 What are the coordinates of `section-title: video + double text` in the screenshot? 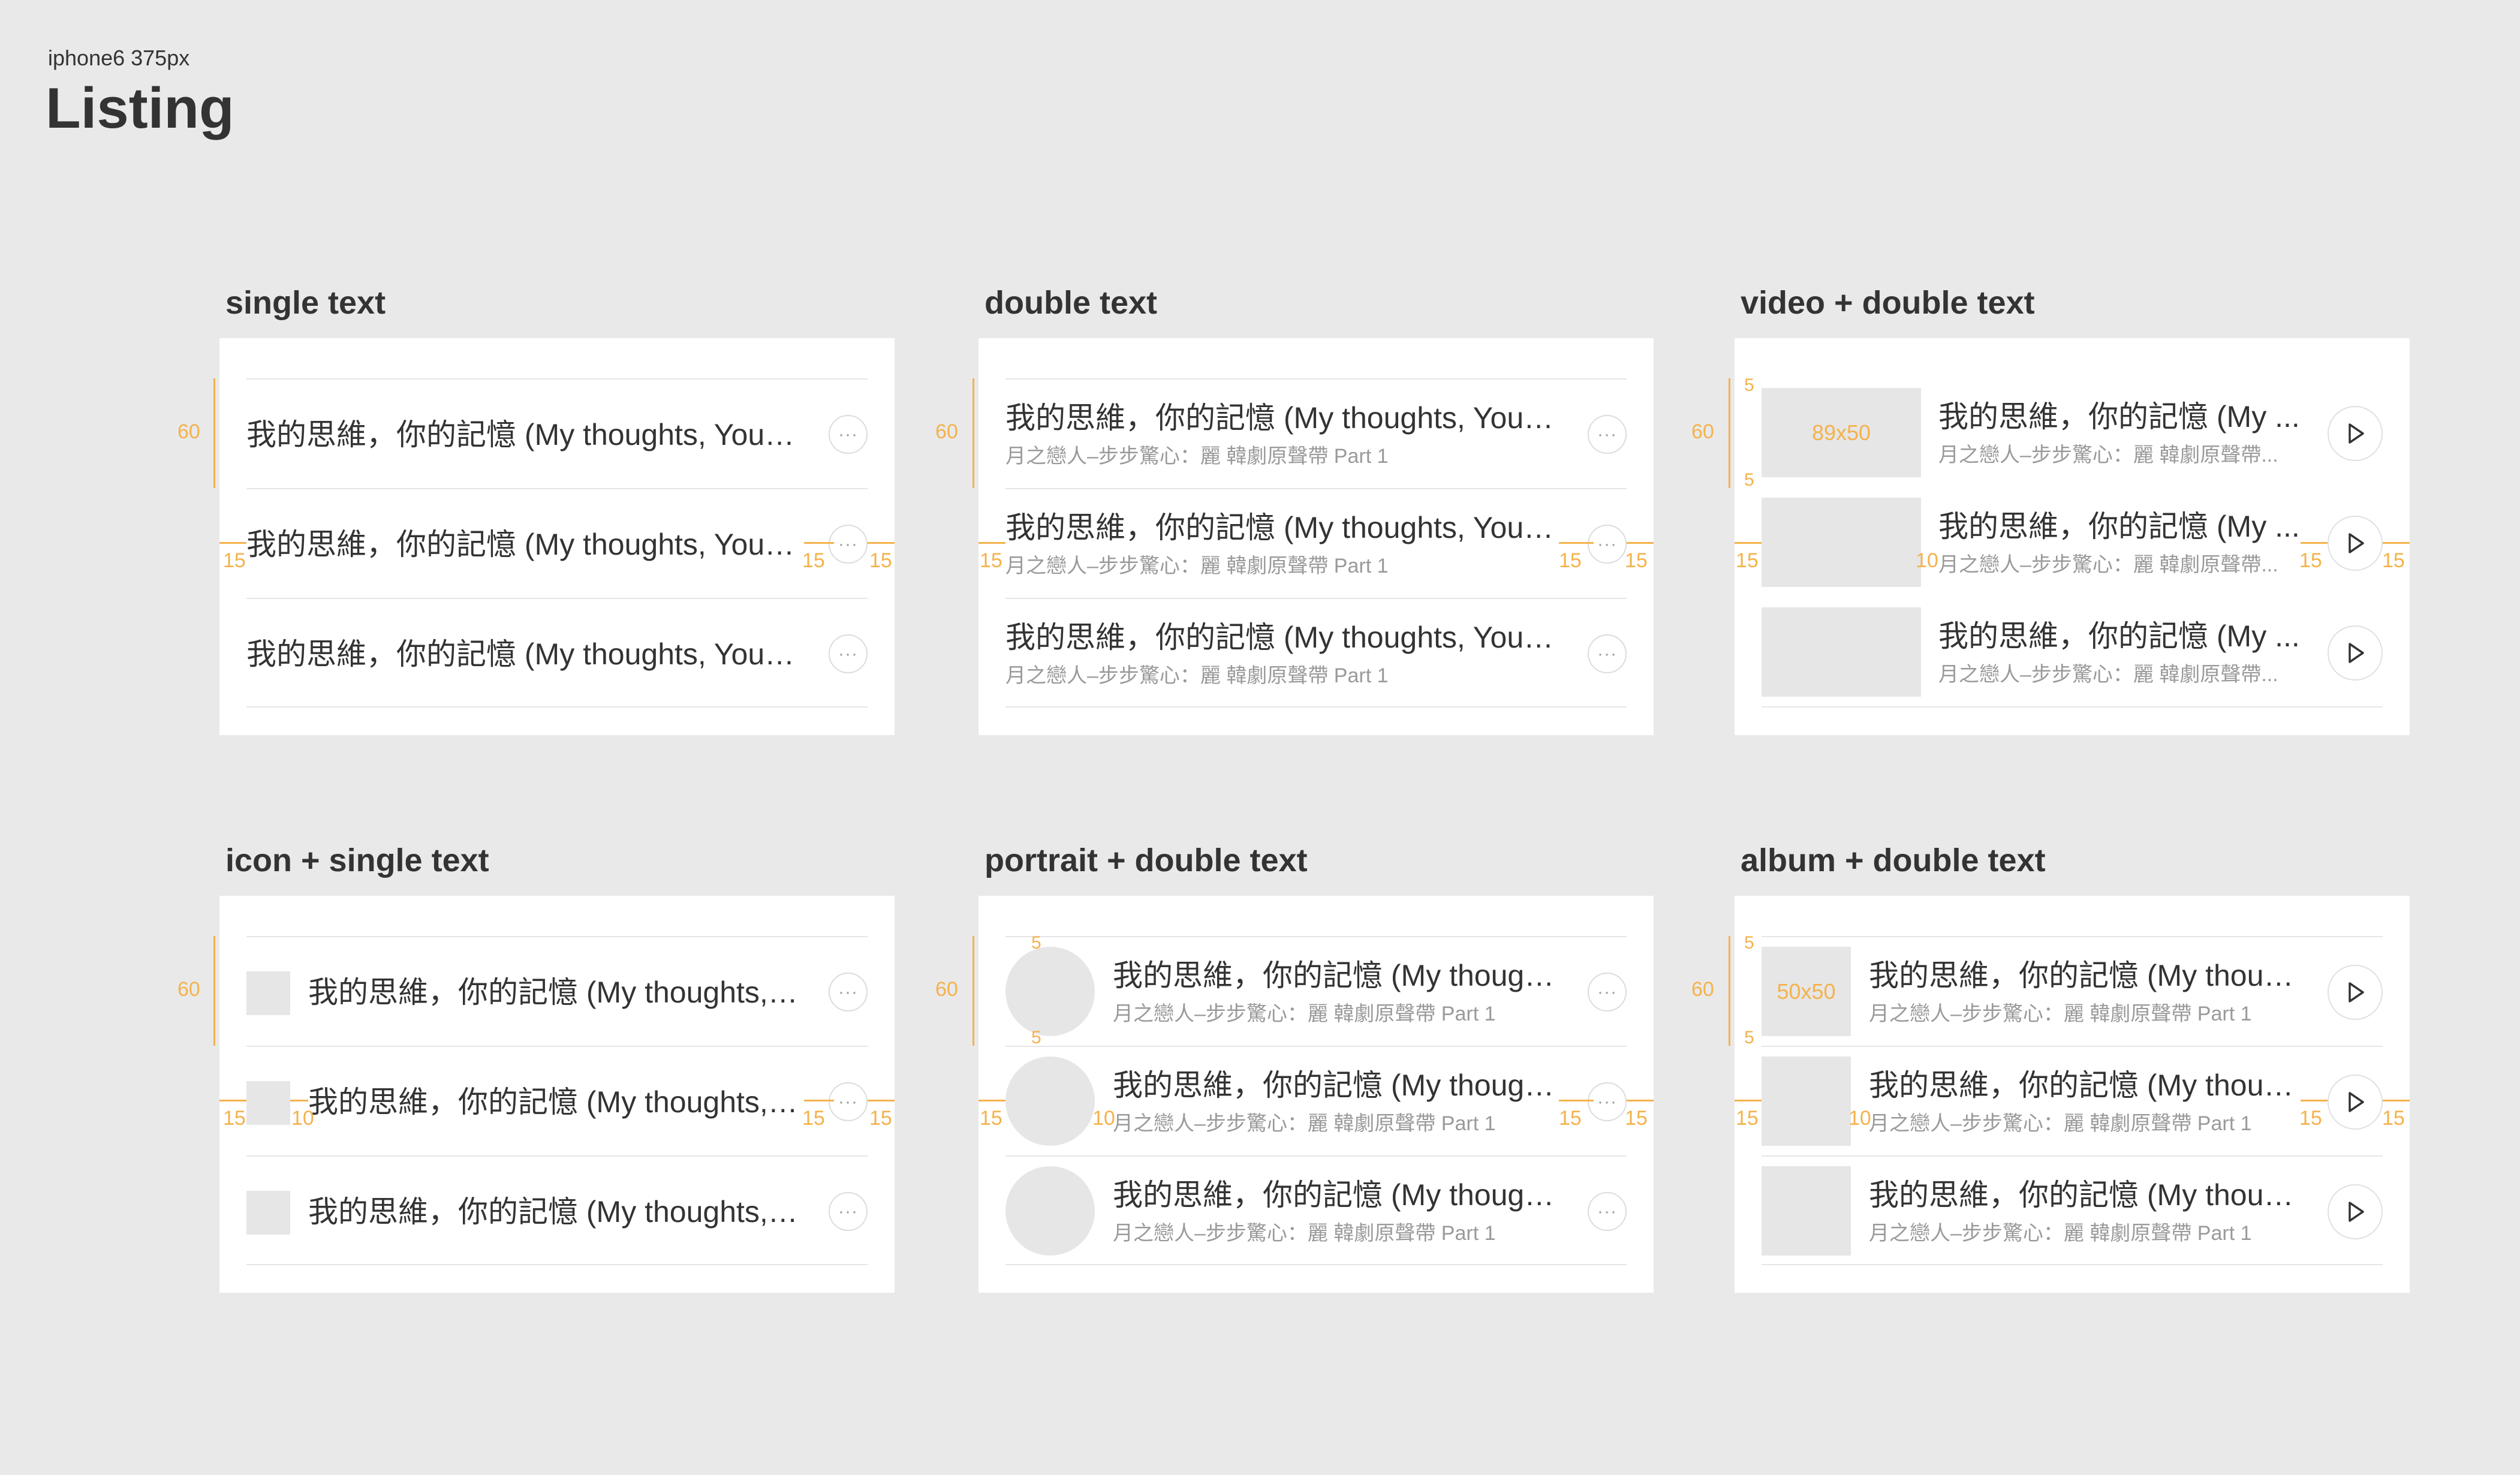 It's located at (1888, 303).